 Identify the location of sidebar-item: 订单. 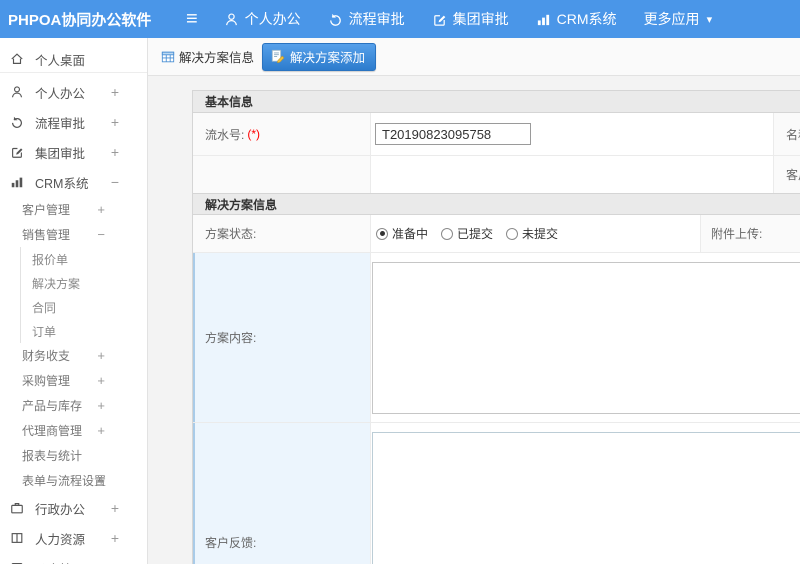
(73, 331).